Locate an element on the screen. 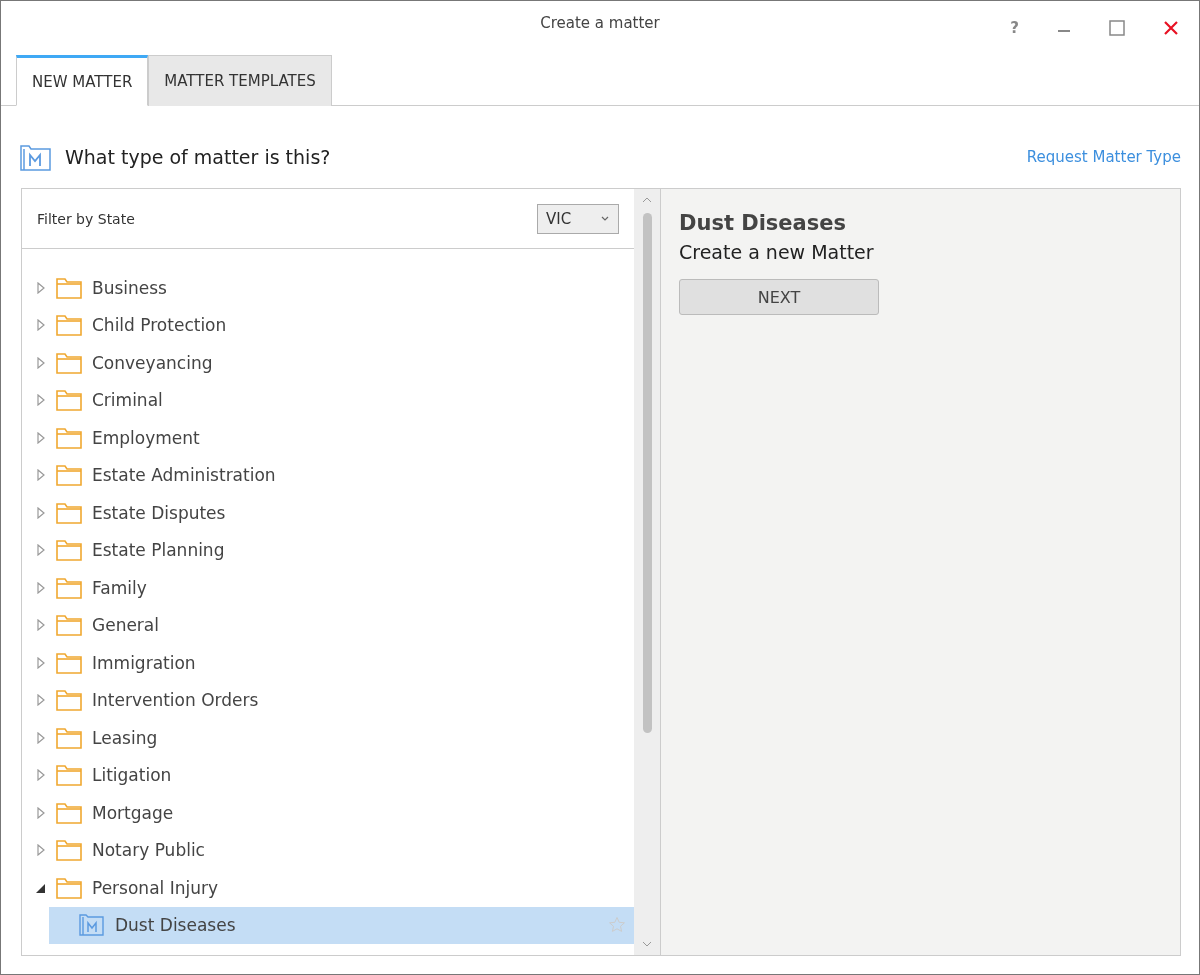  star-icon is located at coordinates (617, 925).